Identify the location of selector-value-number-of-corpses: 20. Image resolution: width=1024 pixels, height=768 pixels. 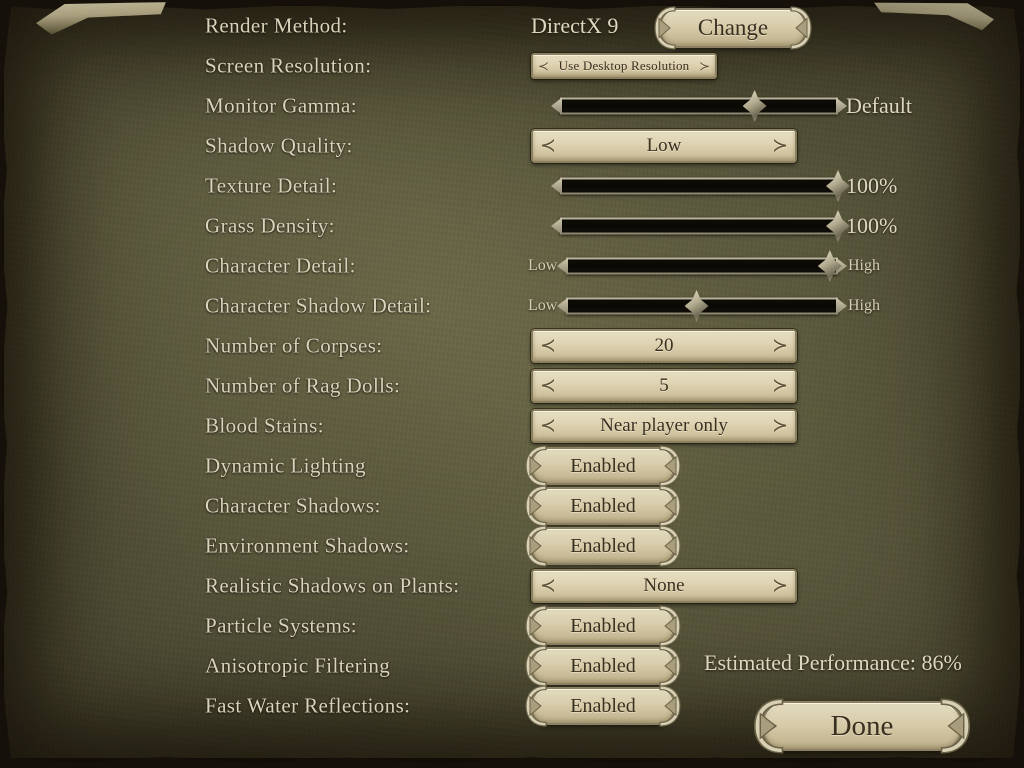
(664, 345).